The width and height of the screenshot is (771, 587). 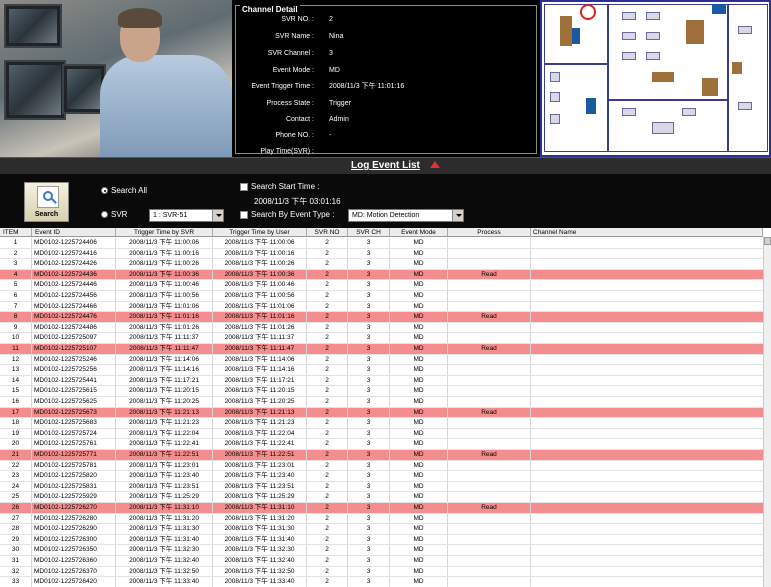 What do you see at coordinates (260, 232) in the screenshot?
I see `column-header-trigger-time-user: Trigger Time by User` at bounding box center [260, 232].